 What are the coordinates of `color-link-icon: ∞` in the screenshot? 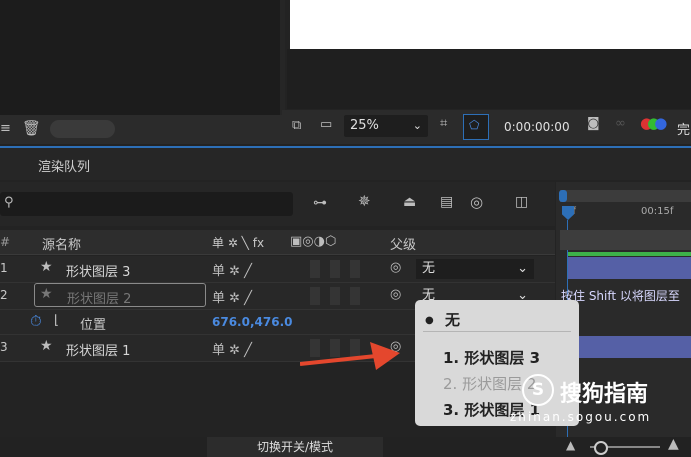 It's located at (620, 123).